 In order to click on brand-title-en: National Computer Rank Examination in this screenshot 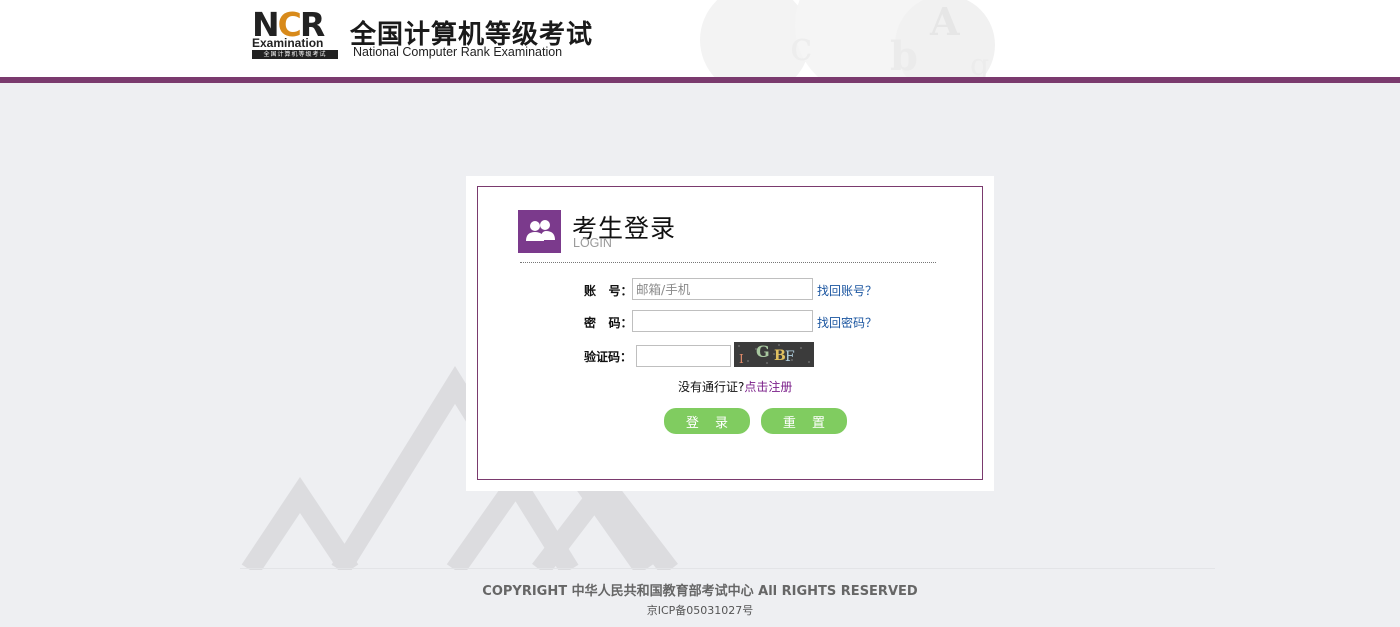, I will do `click(458, 52)`.